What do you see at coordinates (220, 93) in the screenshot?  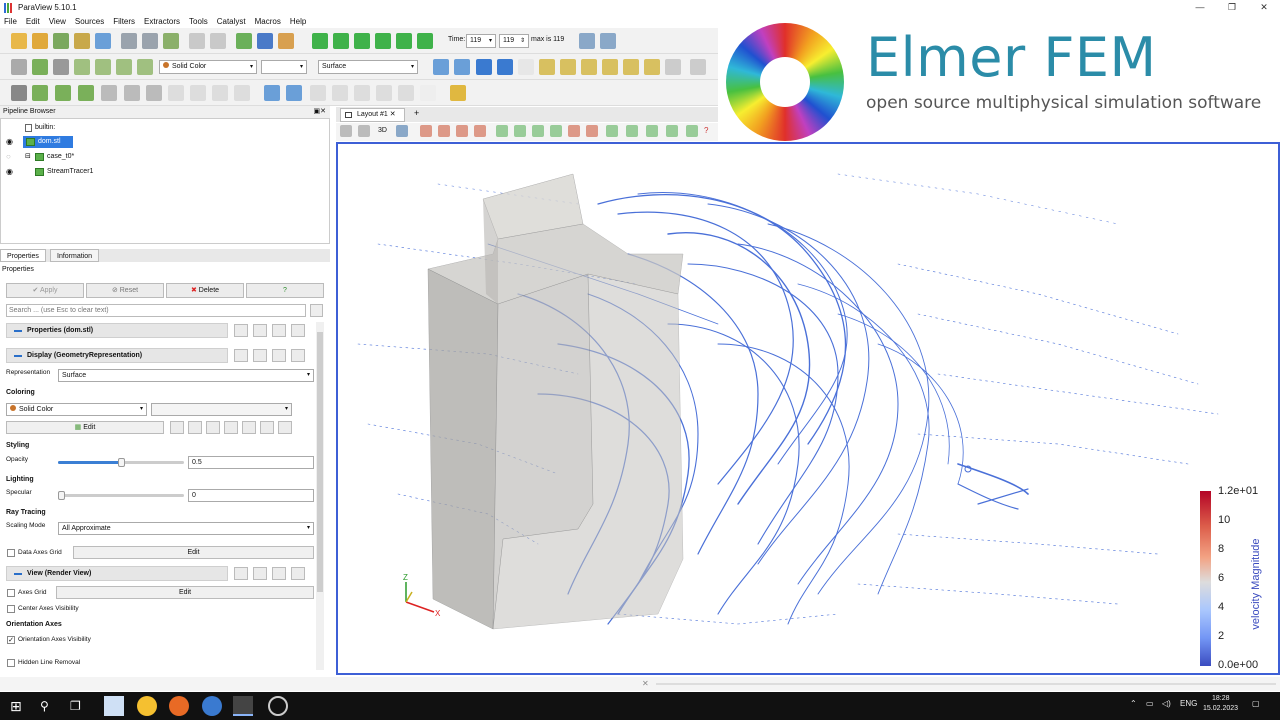 I see `group-datasets-icon` at bounding box center [220, 93].